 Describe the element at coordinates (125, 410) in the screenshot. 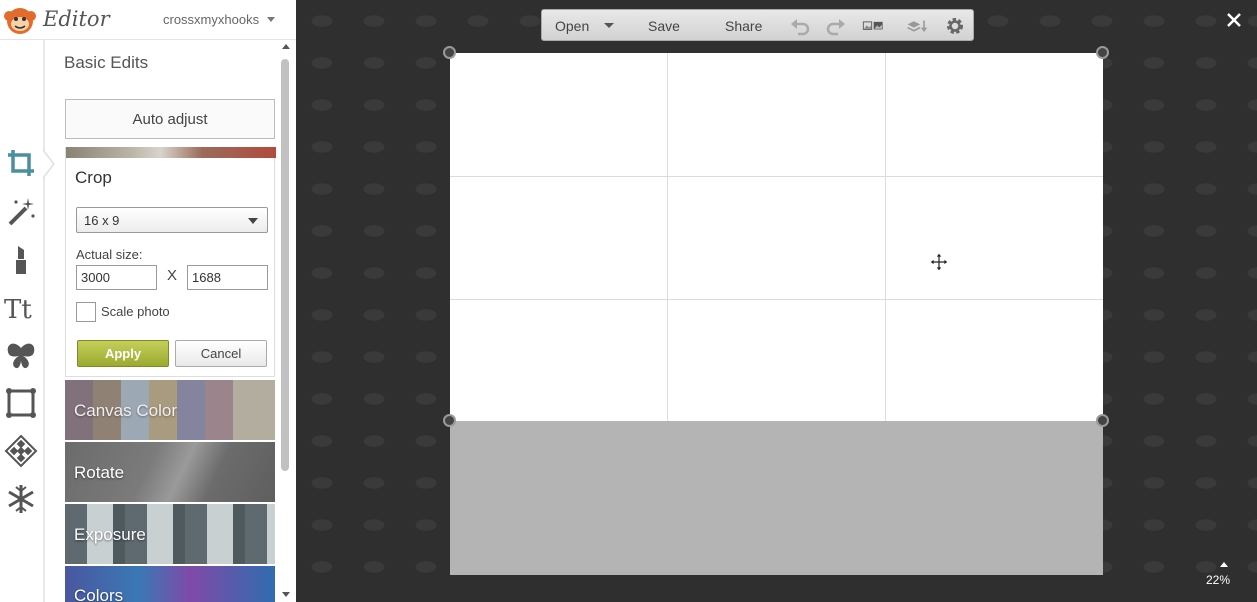

I see `tool-label: Canvas Color` at that location.